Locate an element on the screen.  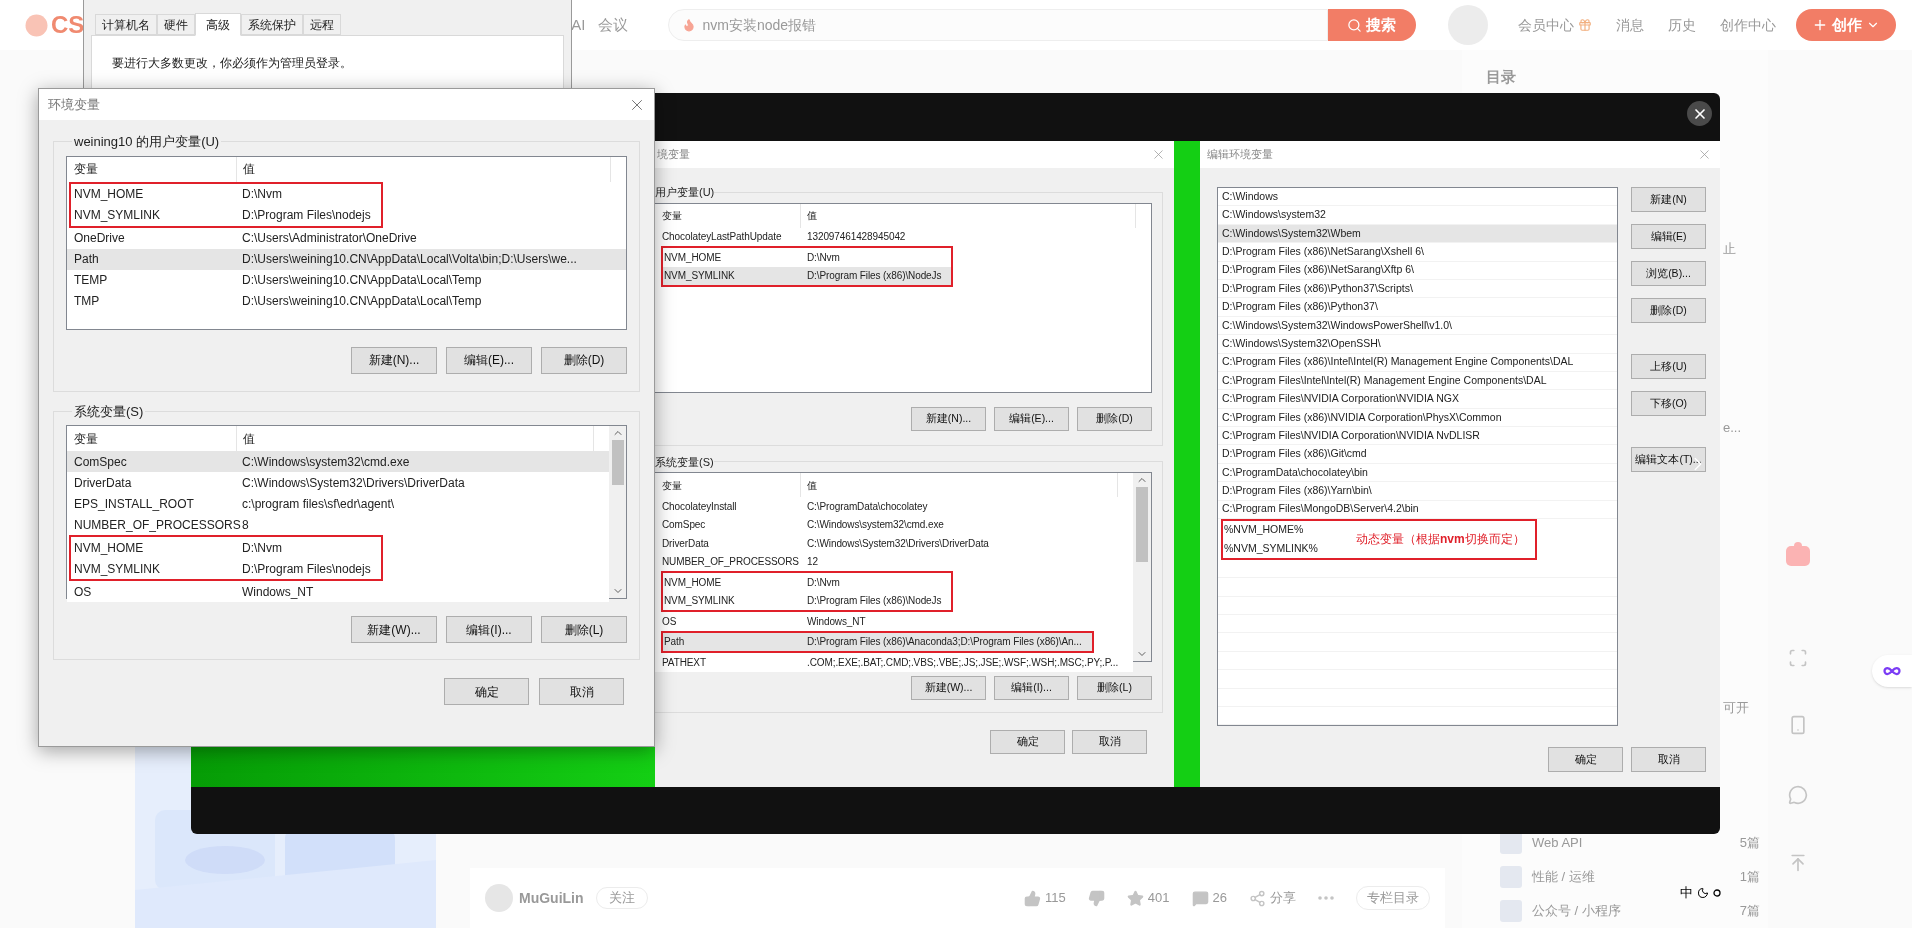
variable-value: c:\program files\sf\edr\agent\ is located at coordinates (318, 504).